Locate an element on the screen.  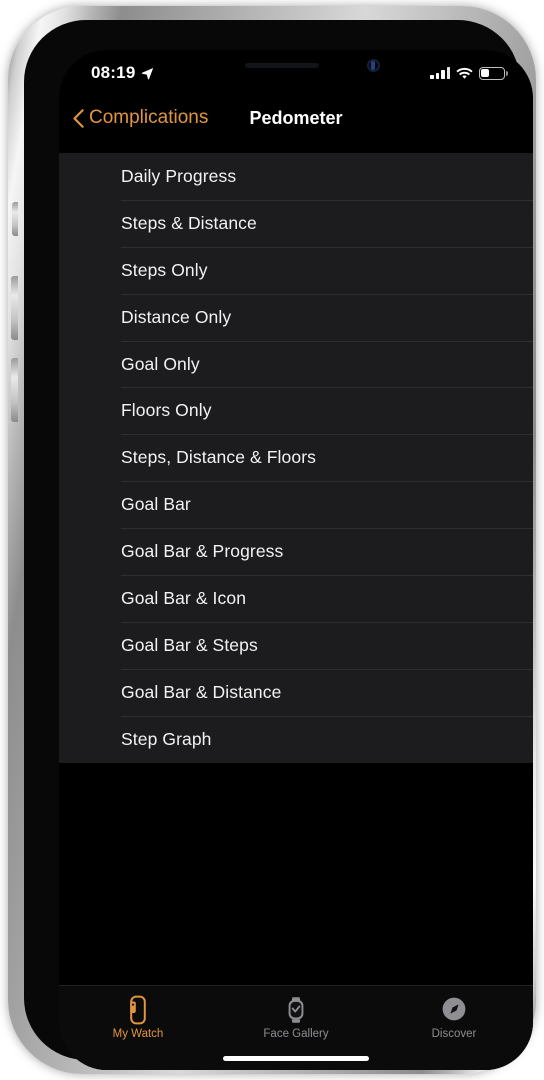
list-item: Steps, Distance & Floors is located at coordinates (296, 457).